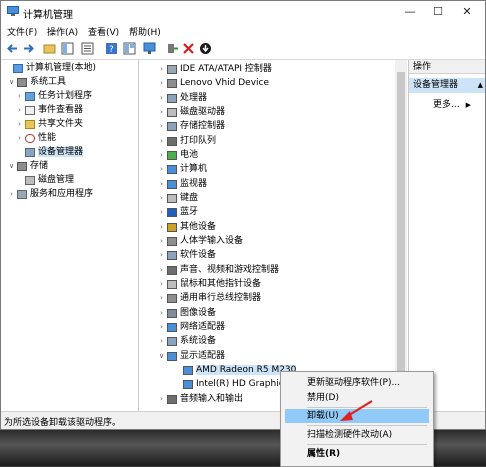 The image size is (486, 467). What do you see at coordinates (12, 48) in the screenshot?
I see `back-arrow-icon` at bounding box center [12, 48].